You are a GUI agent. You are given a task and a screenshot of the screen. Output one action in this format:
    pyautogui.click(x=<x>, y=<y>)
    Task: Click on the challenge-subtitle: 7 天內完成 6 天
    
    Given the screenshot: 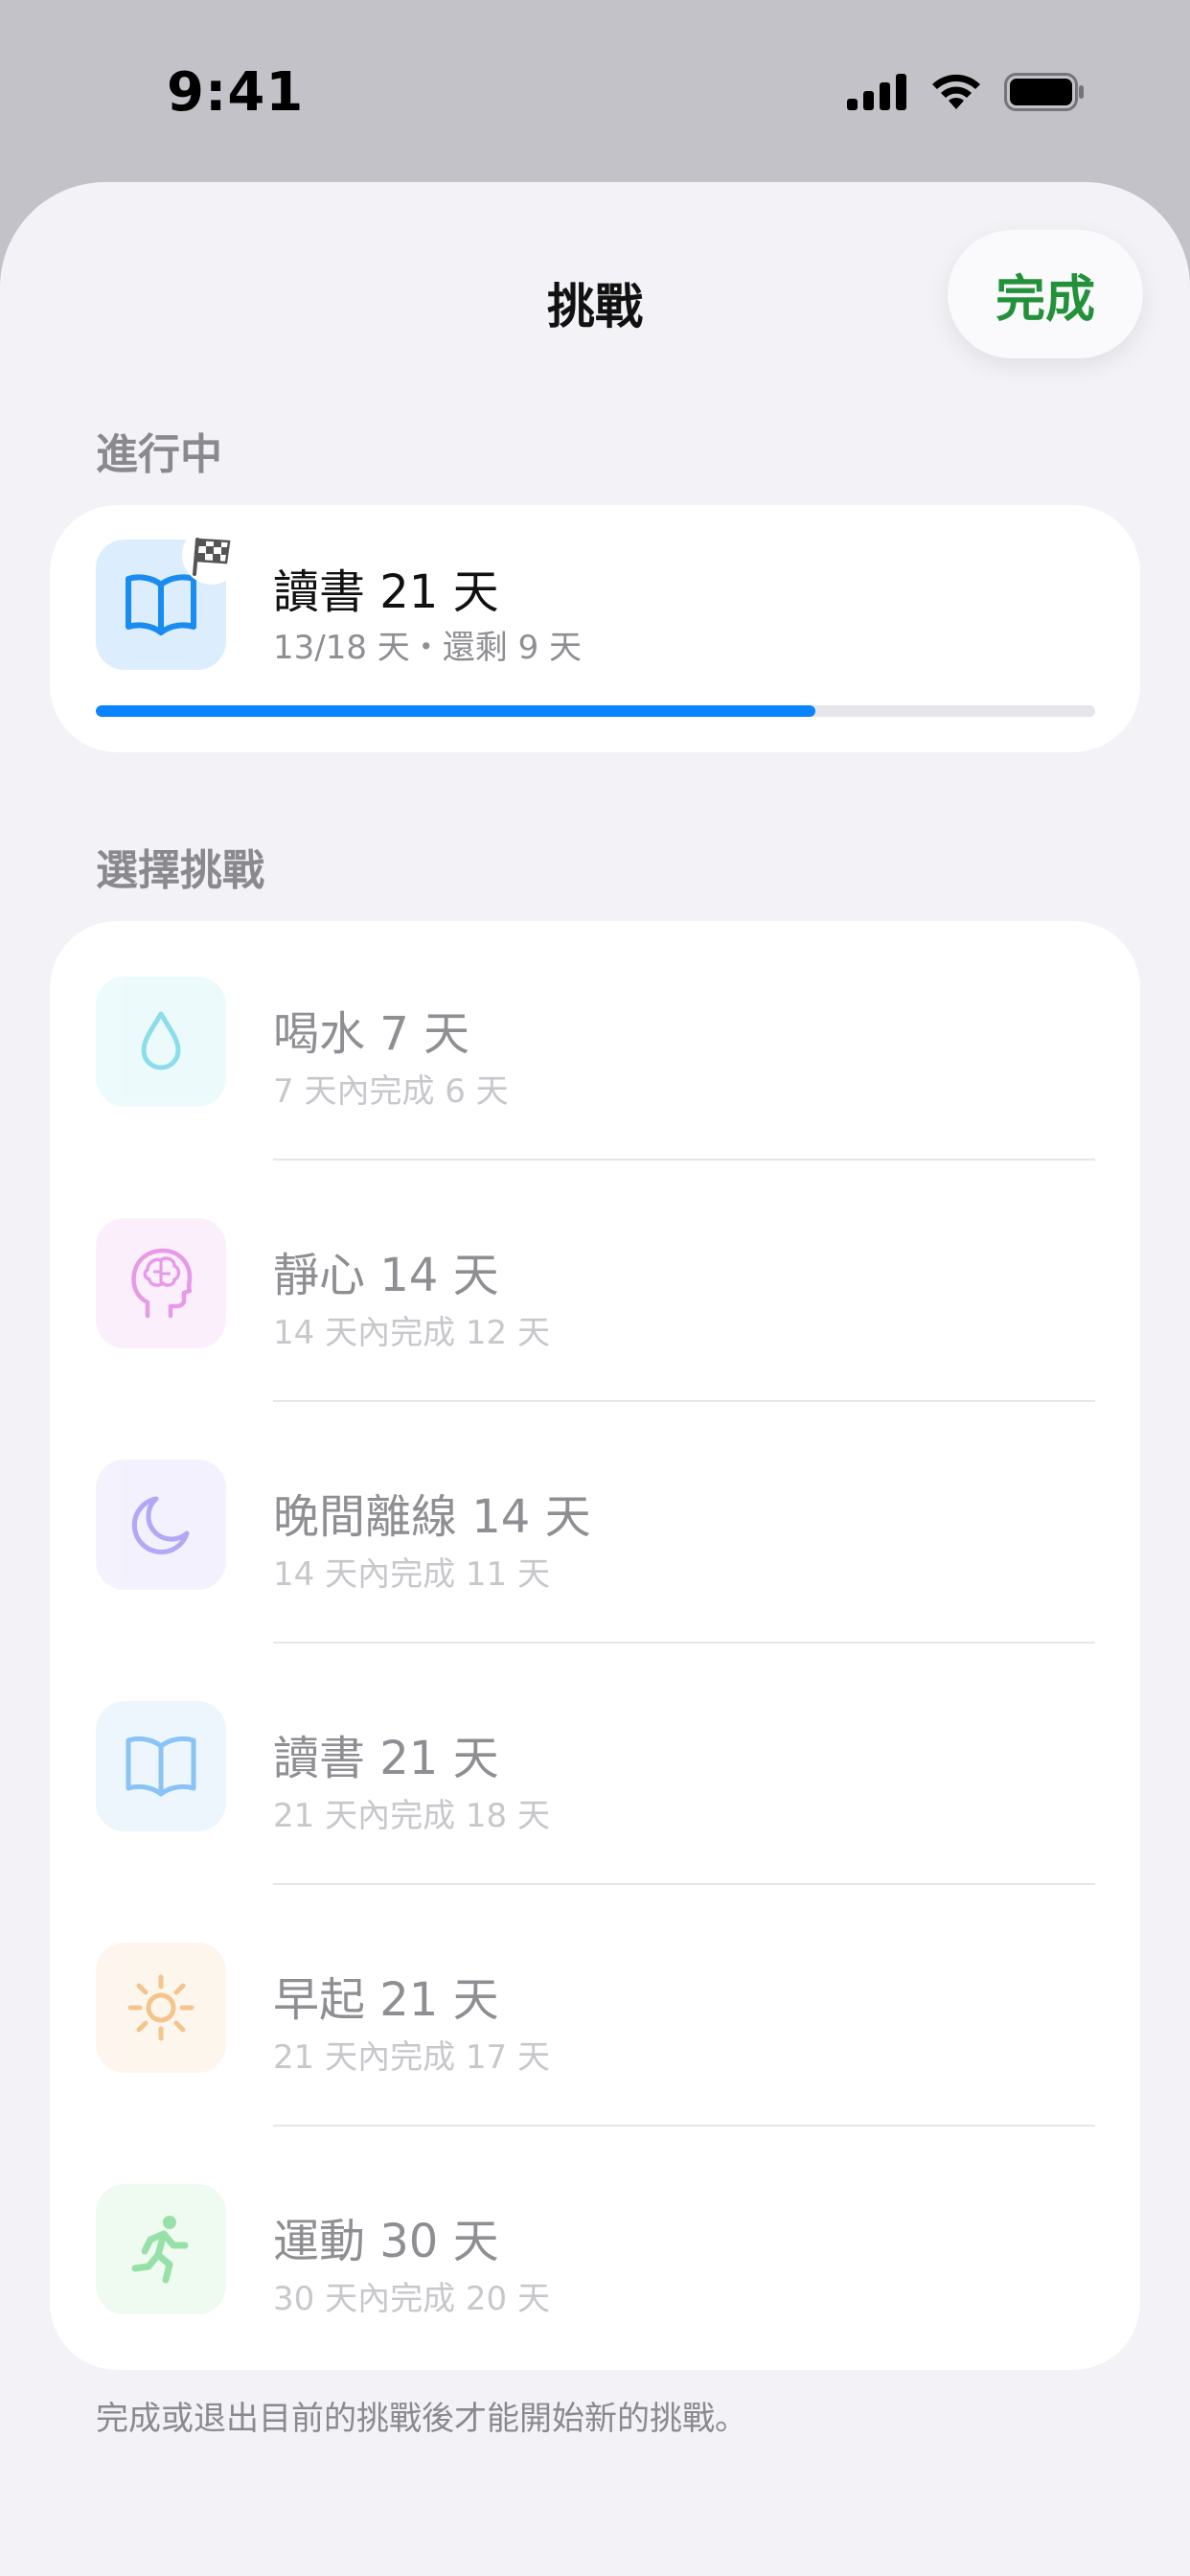 What is the action you would take?
    pyautogui.click(x=391, y=1091)
    